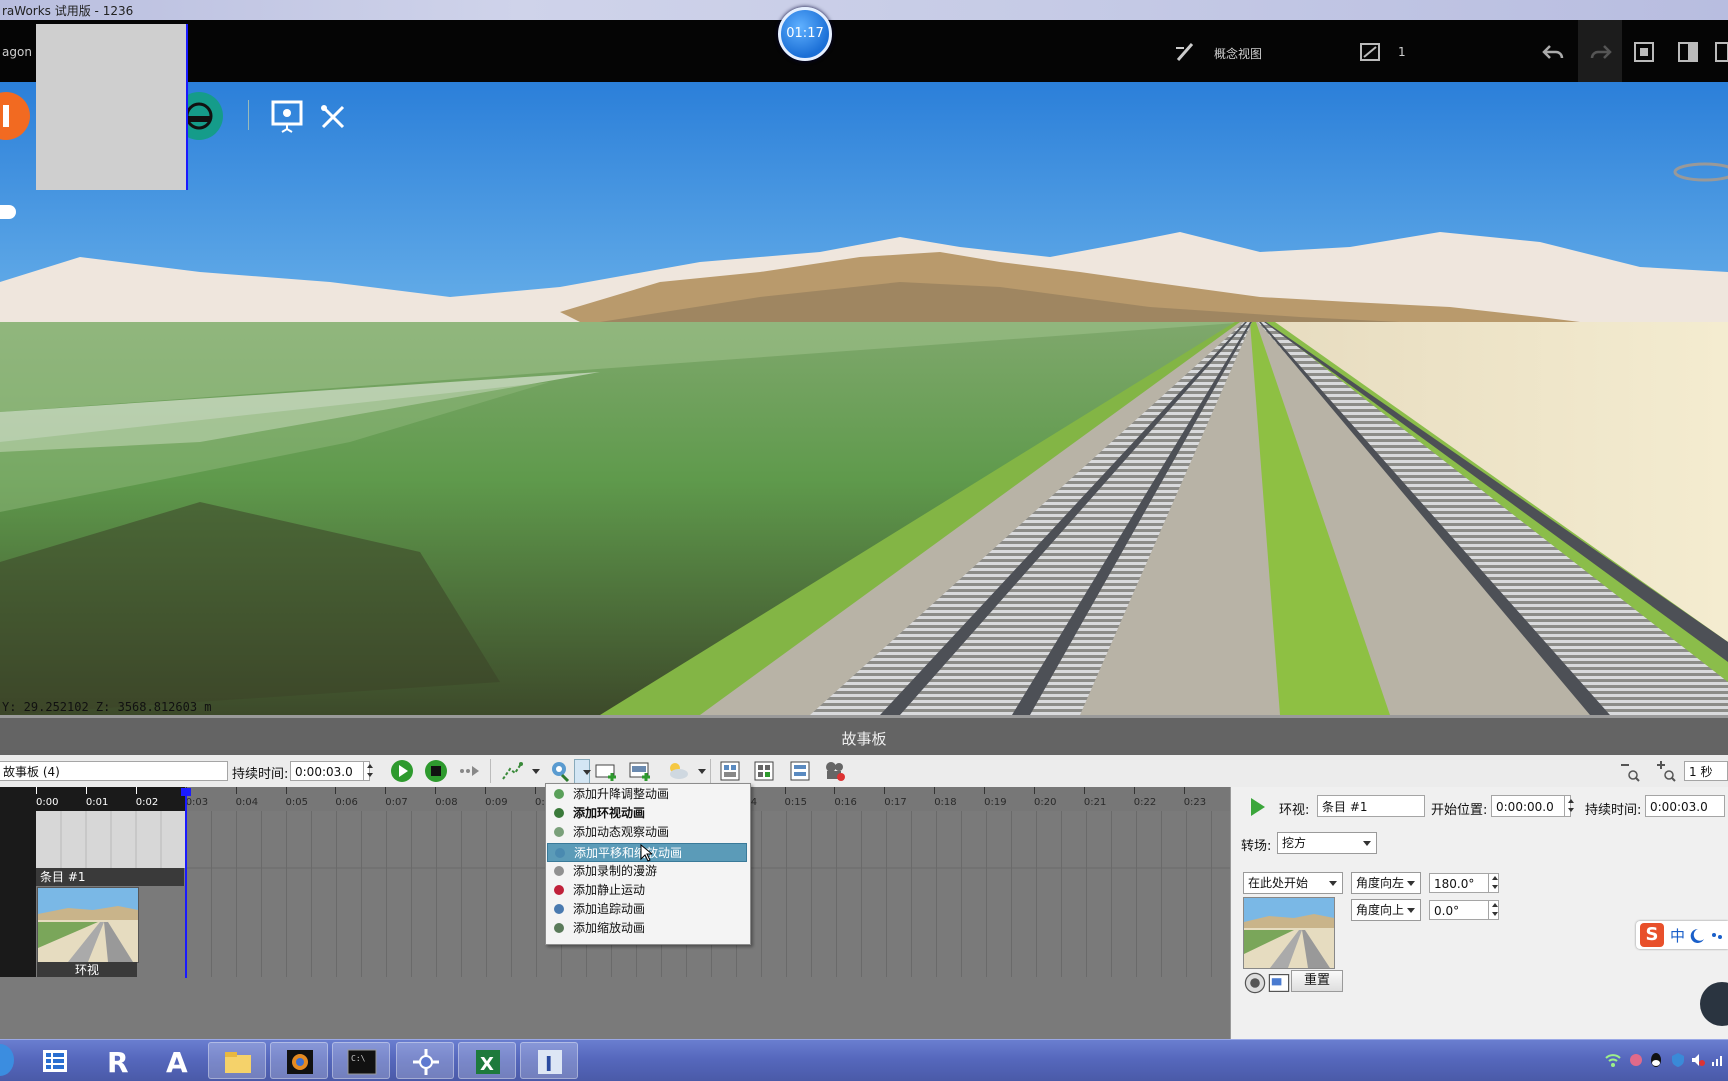 Image resolution: width=1728 pixels, height=1081 pixels. What do you see at coordinates (1677, 935) in the screenshot?
I see `ime-language: 中` at bounding box center [1677, 935].